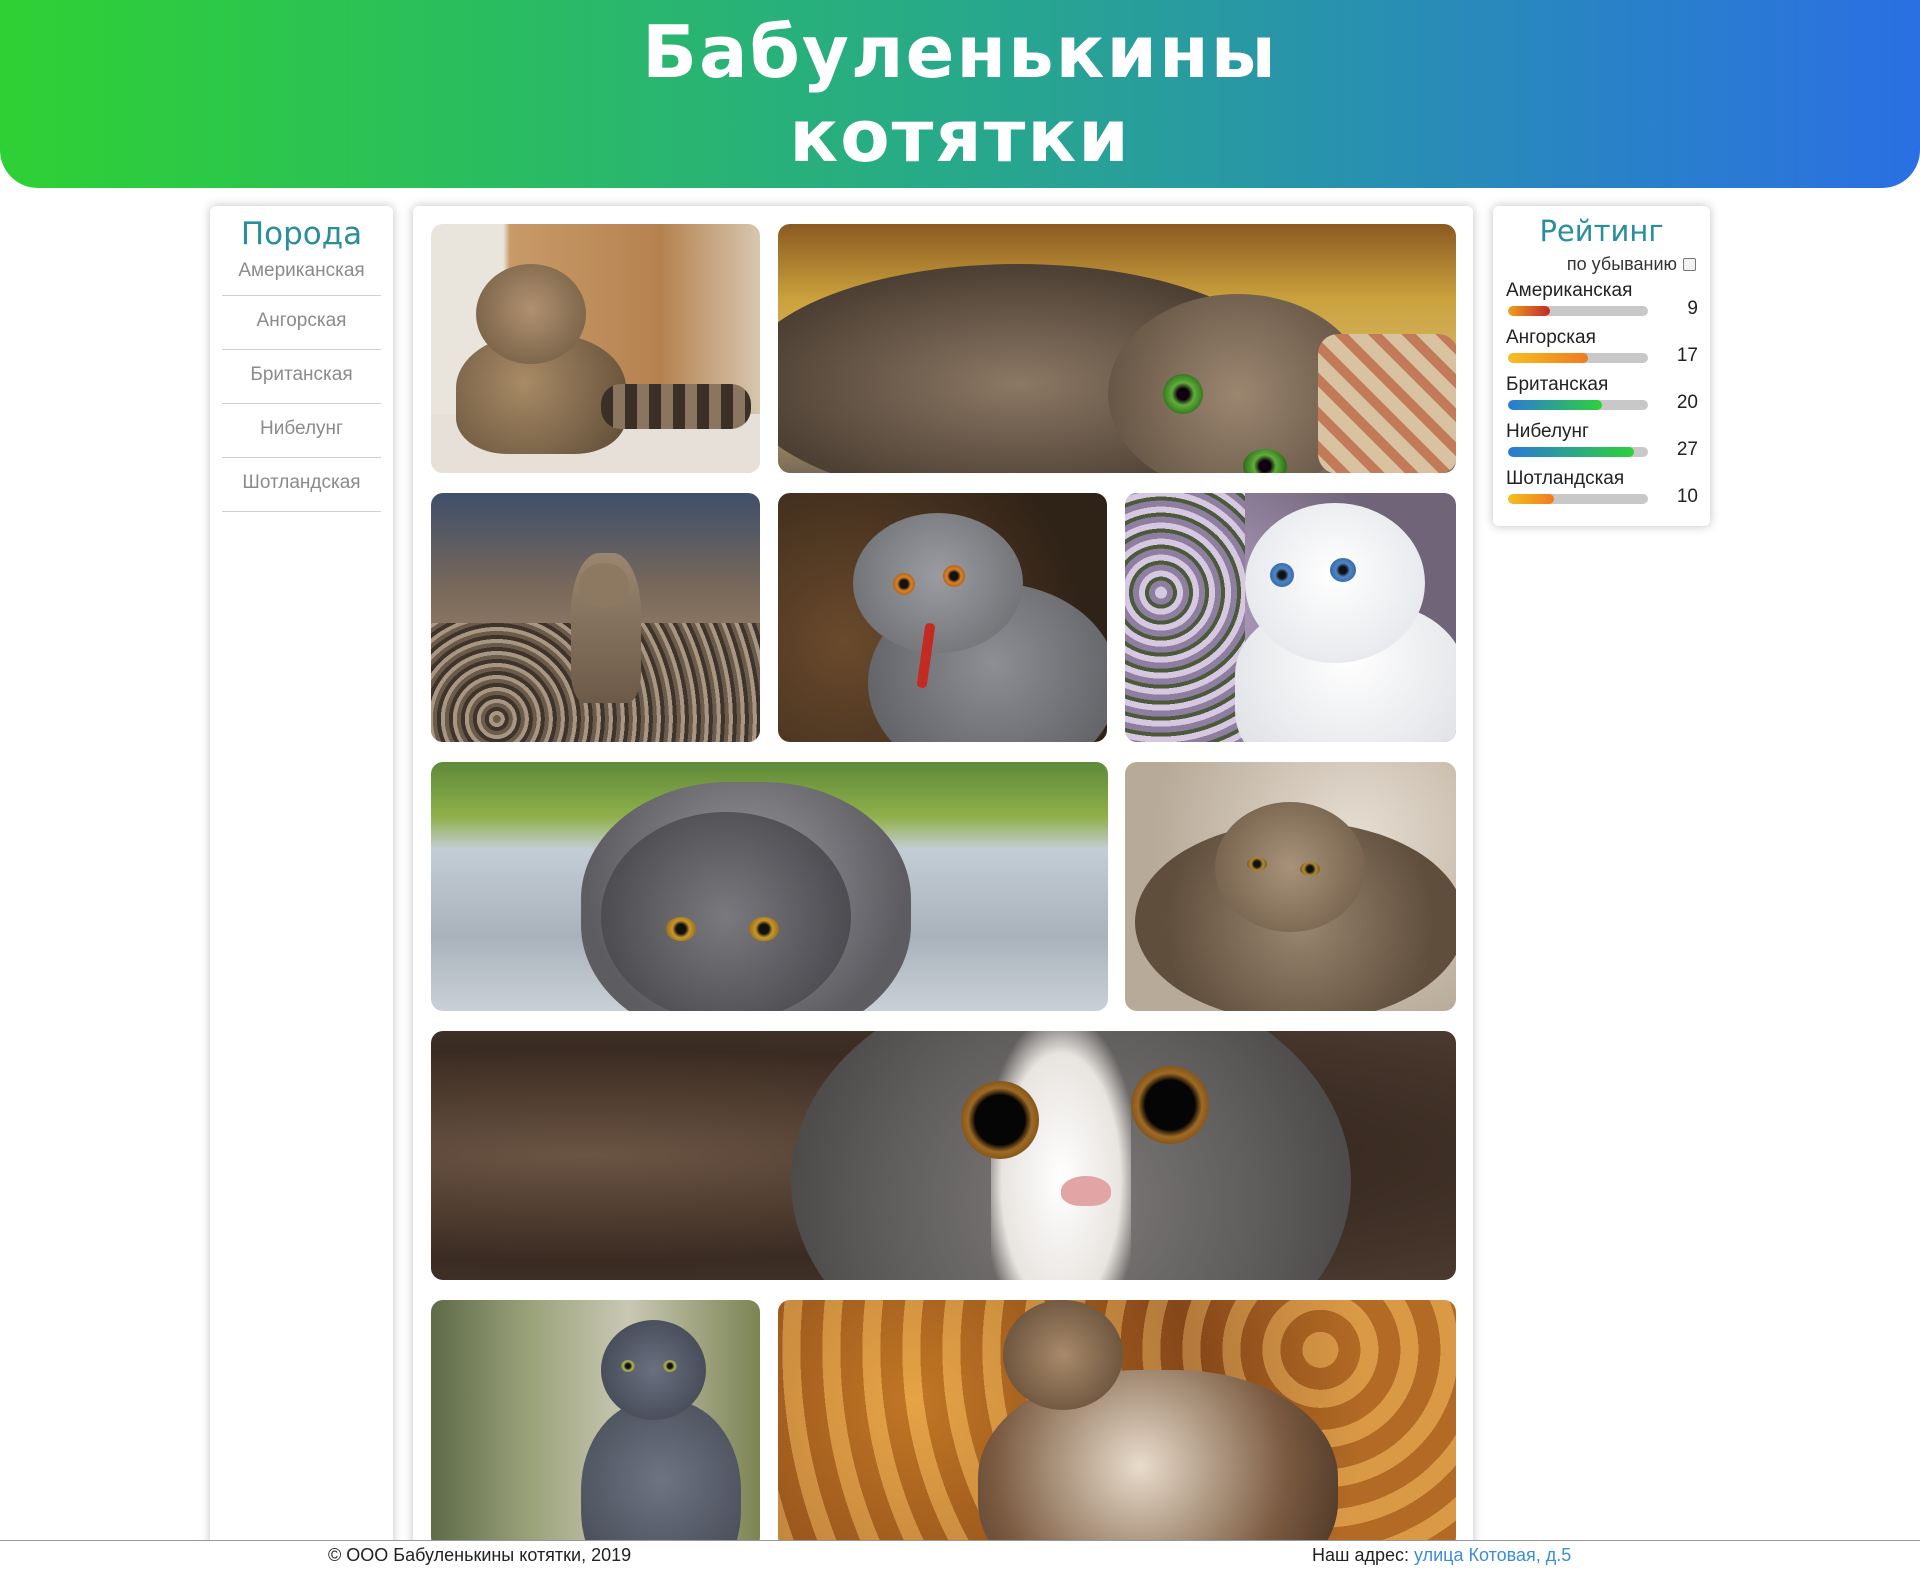 Image resolution: width=1920 pixels, height=1569 pixels. I want to click on sidebar-title: Порода, so click(301, 234).